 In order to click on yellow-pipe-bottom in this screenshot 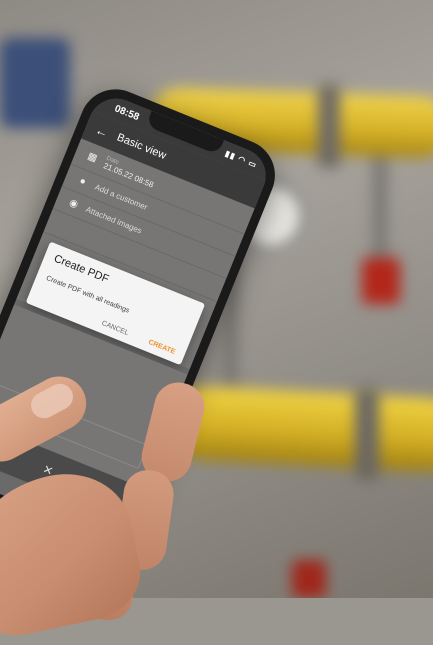, I will do `click(300, 429)`.